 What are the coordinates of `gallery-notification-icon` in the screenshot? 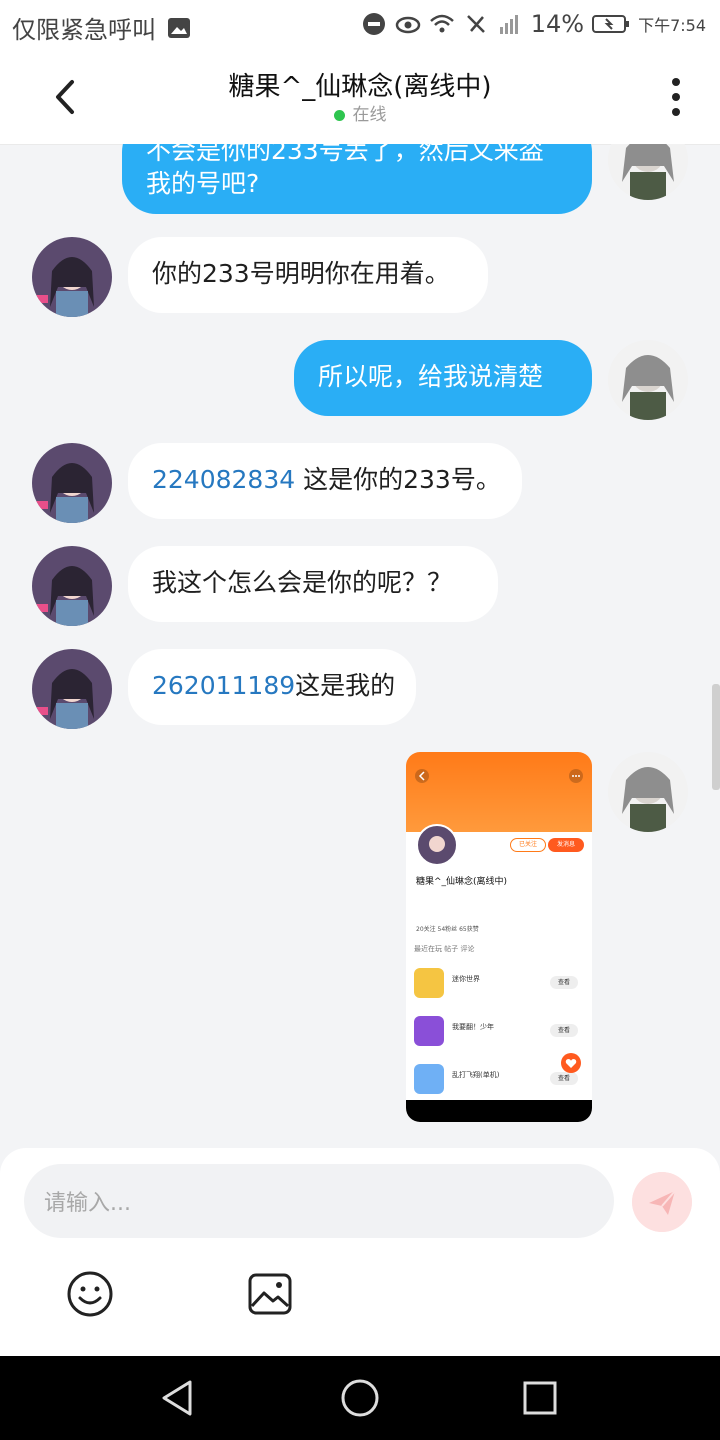 It's located at (179, 27).